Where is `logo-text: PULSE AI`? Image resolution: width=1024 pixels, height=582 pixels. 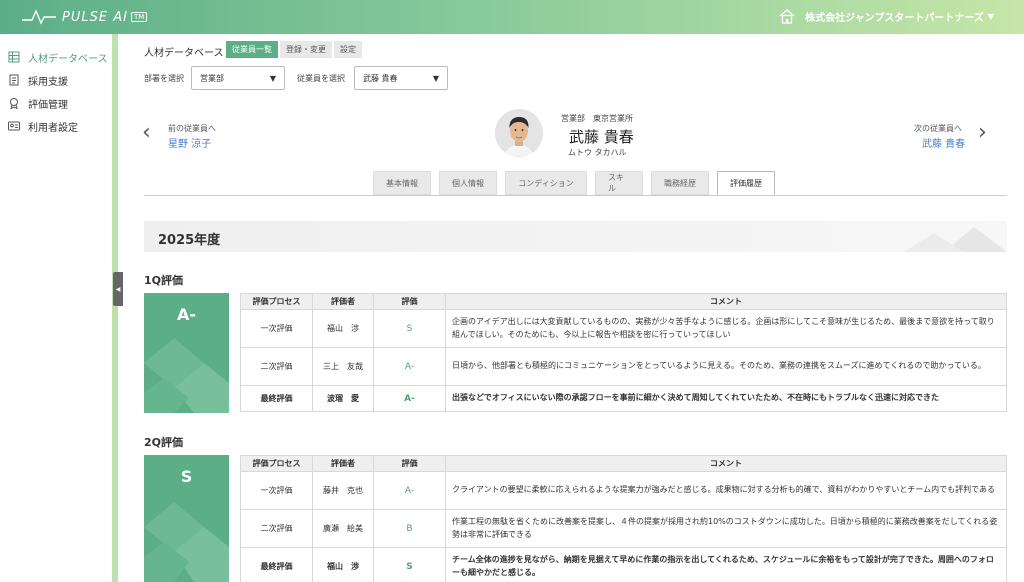
logo-text: PULSE AI is located at coordinates (95, 17).